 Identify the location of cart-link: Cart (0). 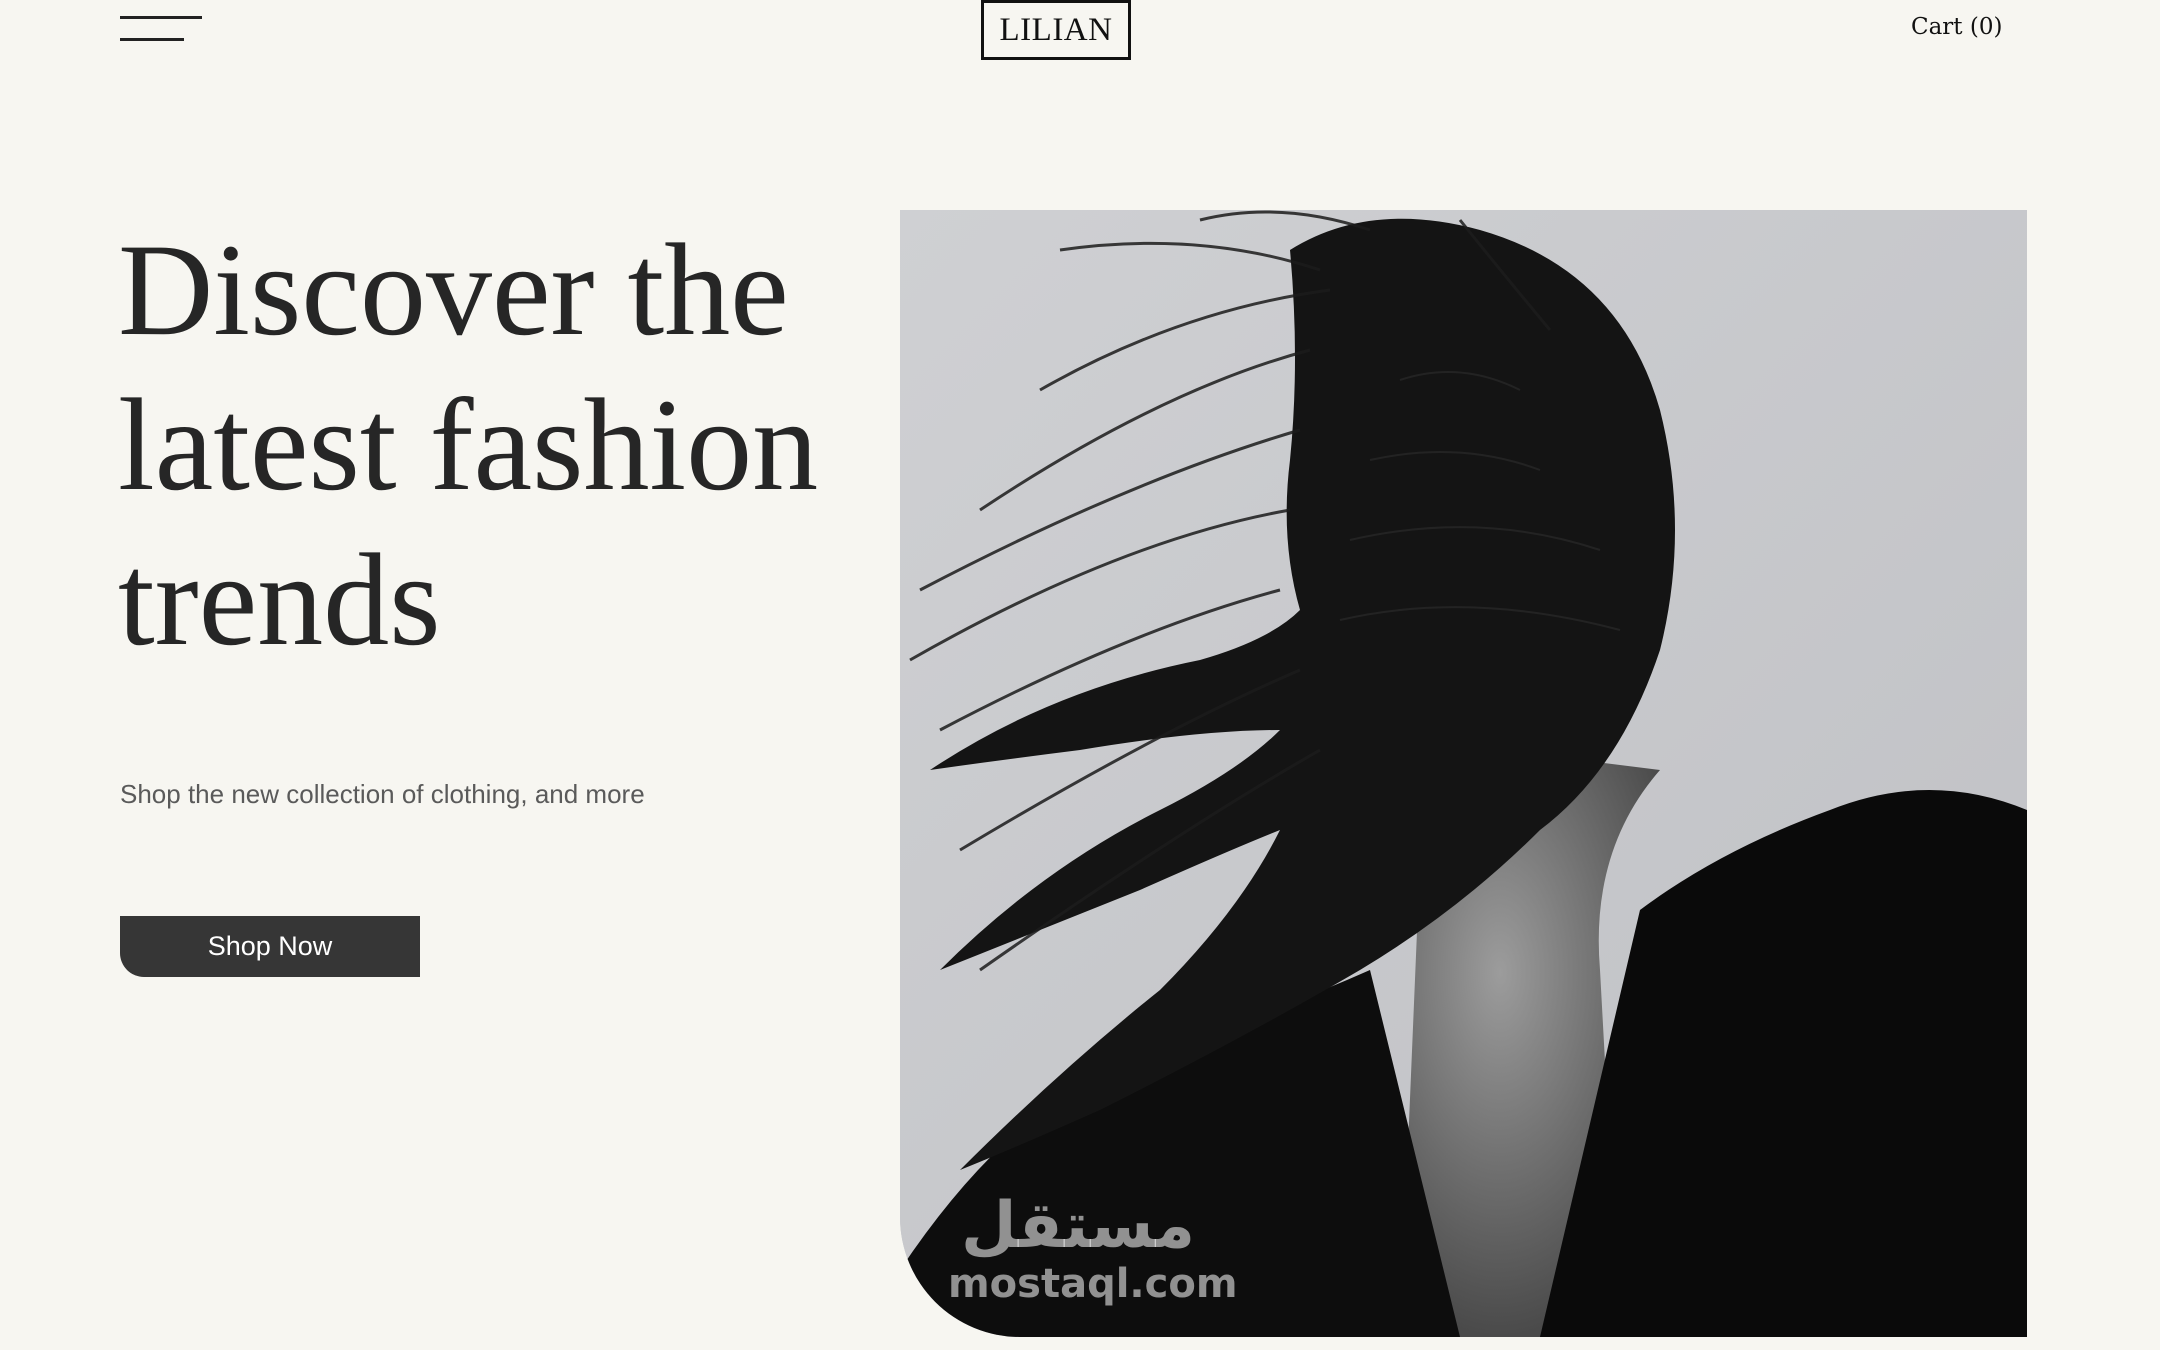
(1956, 27).